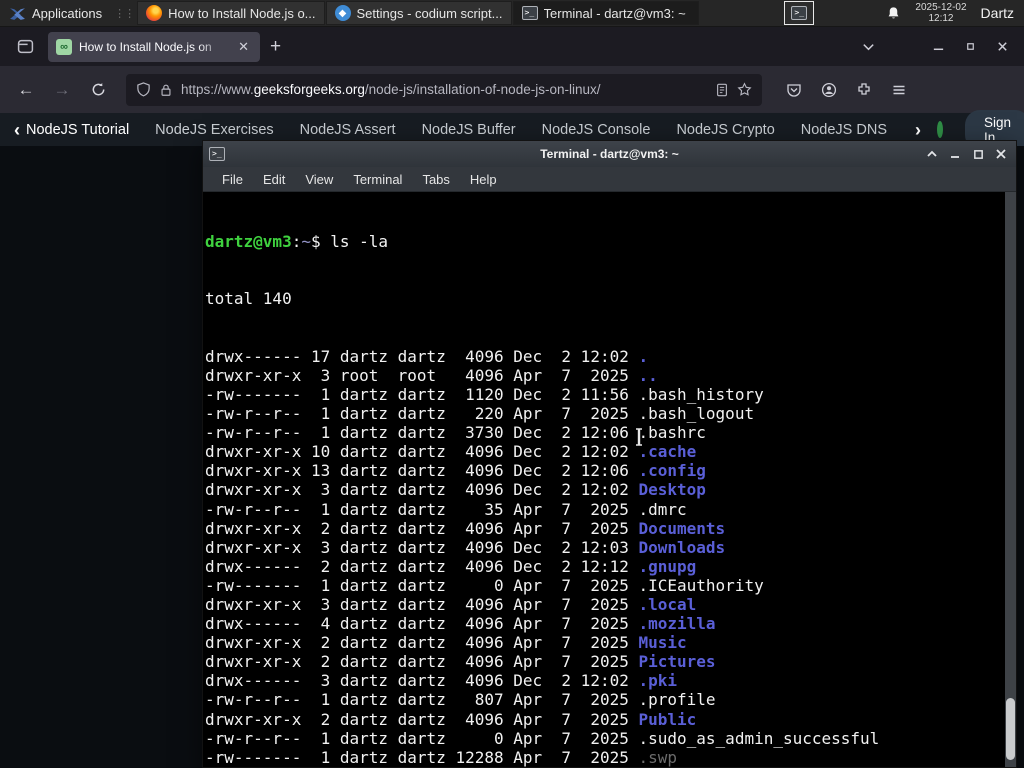 The width and height of the screenshot is (1024, 768). What do you see at coordinates (166, 90) in the screenshot?
I see `lock-icon` at bounding box center [166, 90].